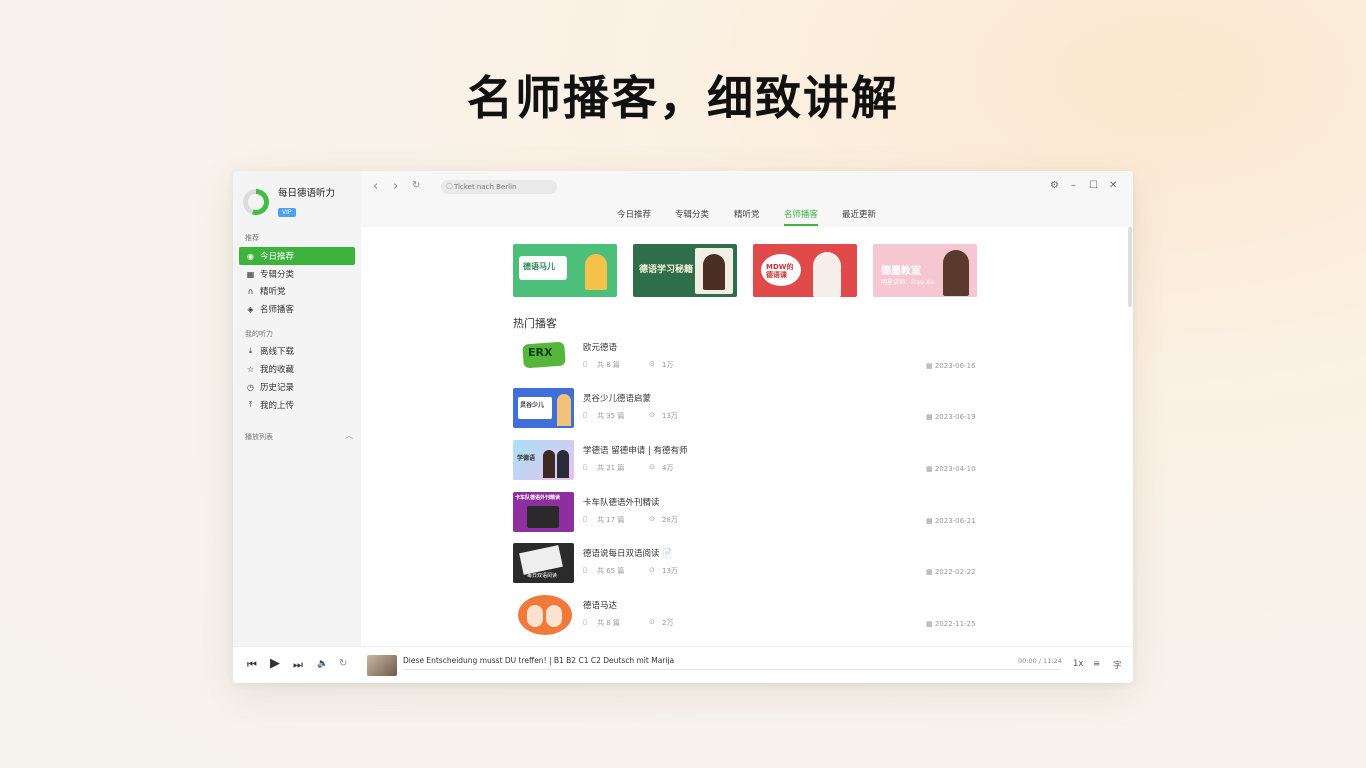 The image size is (1366, 768). I want to click on play-count: 2万, so click(668, 623).